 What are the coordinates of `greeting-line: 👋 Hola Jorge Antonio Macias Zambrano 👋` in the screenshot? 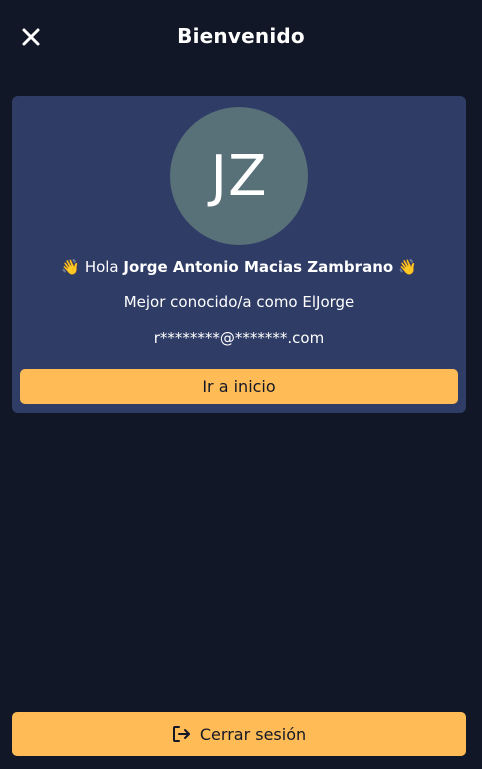 It's located at (239, 267).